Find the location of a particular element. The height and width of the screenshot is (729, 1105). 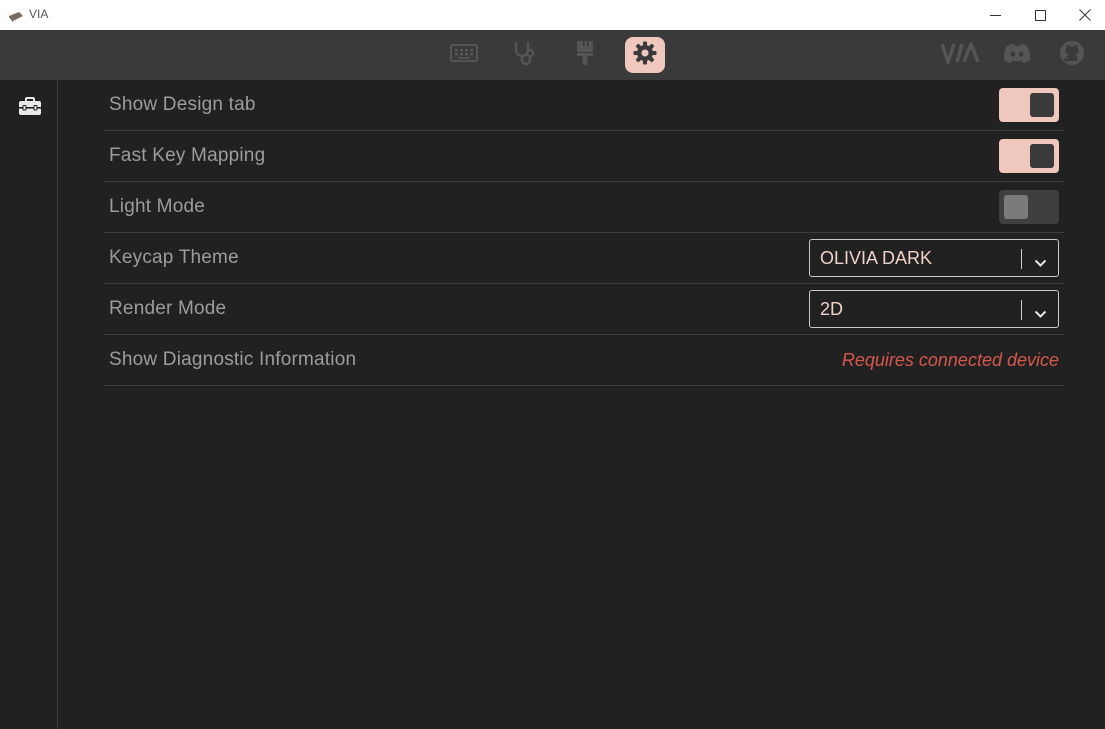

tab-settings is located at coordinates (645, 55).